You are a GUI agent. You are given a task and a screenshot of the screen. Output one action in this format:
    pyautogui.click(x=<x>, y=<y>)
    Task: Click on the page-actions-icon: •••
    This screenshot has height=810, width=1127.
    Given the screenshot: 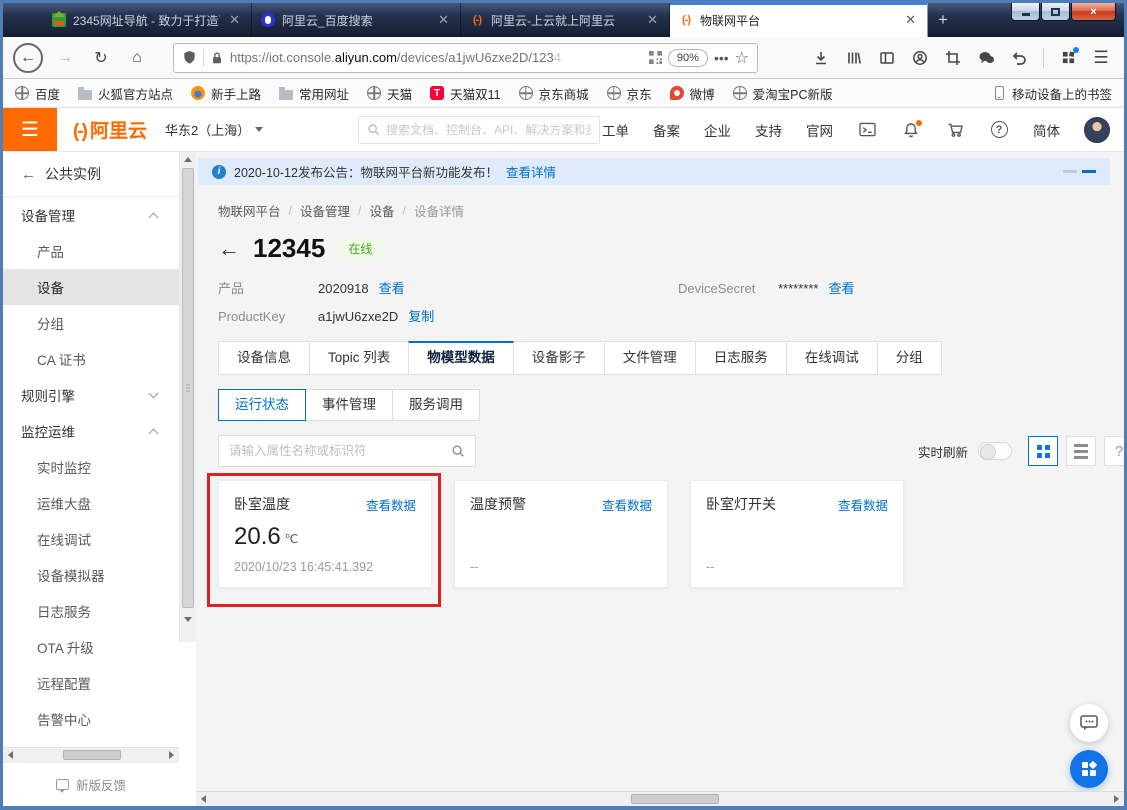 What is the action you would take?
    pyautogui.click(x=721, y=58)
    